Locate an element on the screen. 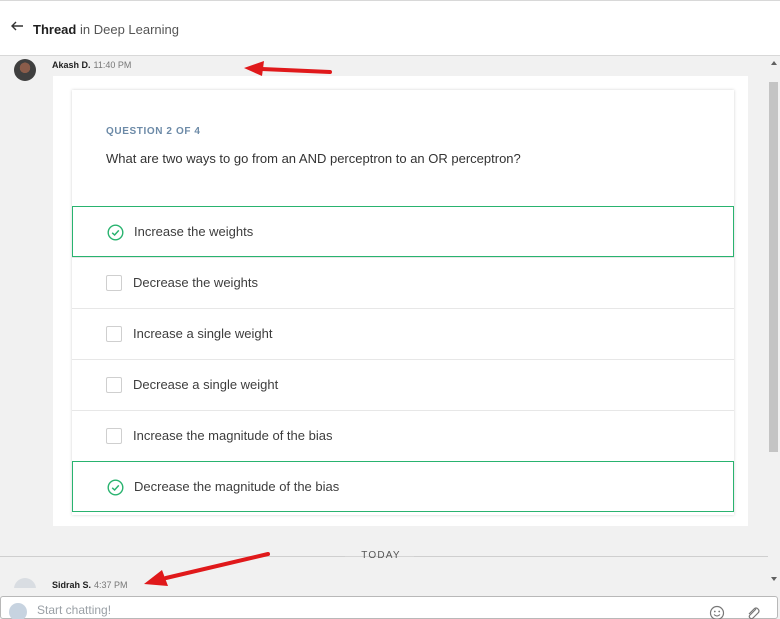  option-label: Decrease the weights is located at coordinates (196, 282).